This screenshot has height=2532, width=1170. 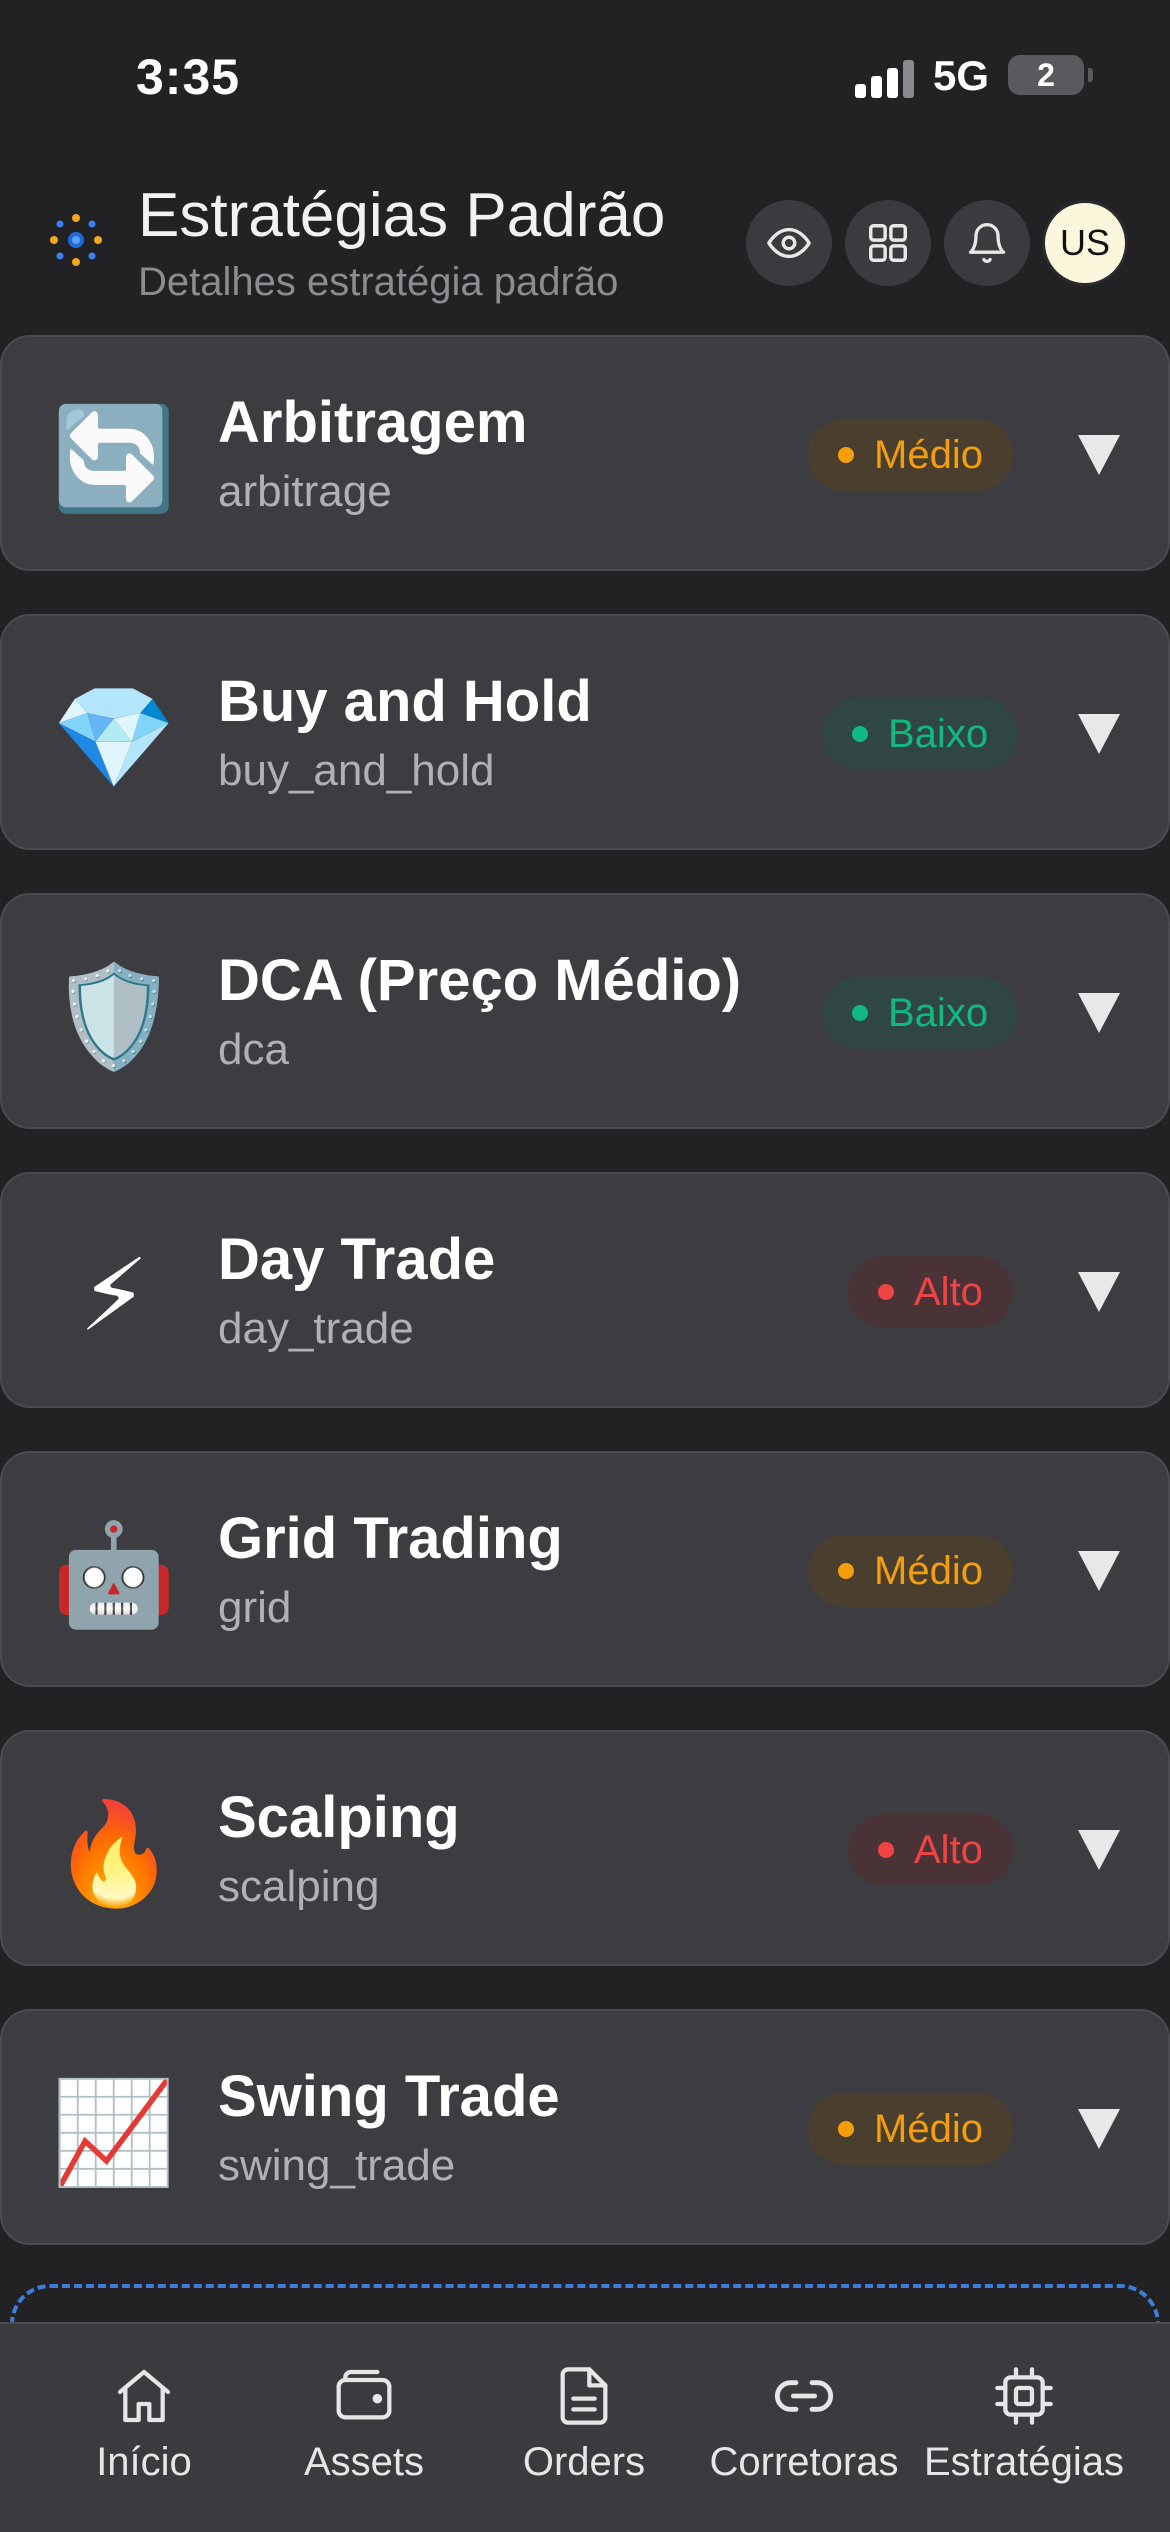 I want to click on strategy-key: arbitrage, so click(x=305, y=491).